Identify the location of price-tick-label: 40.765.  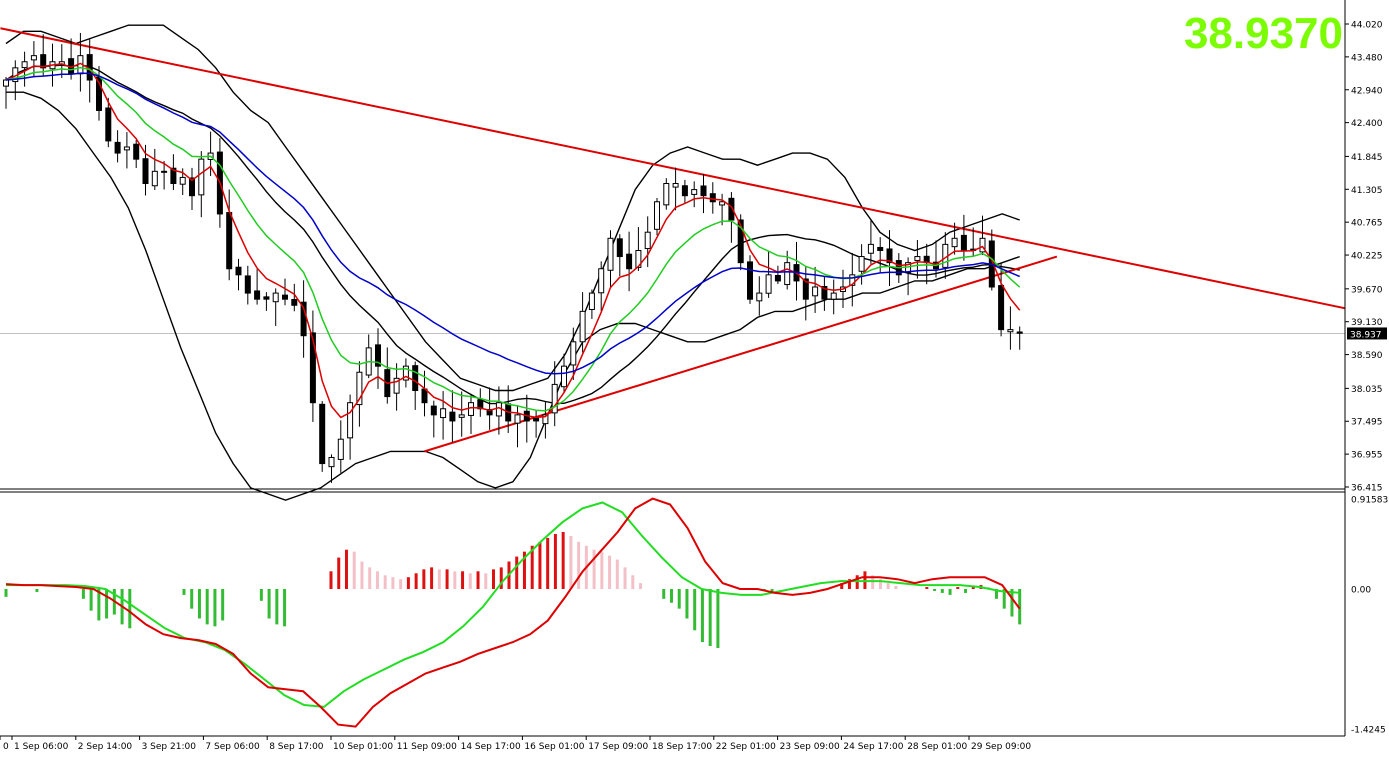
(1367, 224).